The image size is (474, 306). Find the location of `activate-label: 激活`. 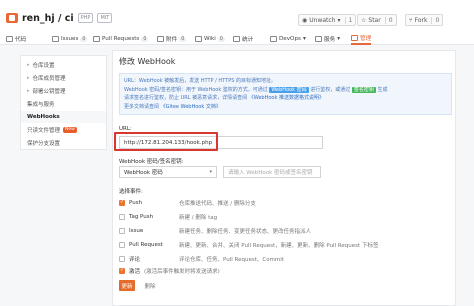

activate-label: 激活 is located at coordinates (135, 272).